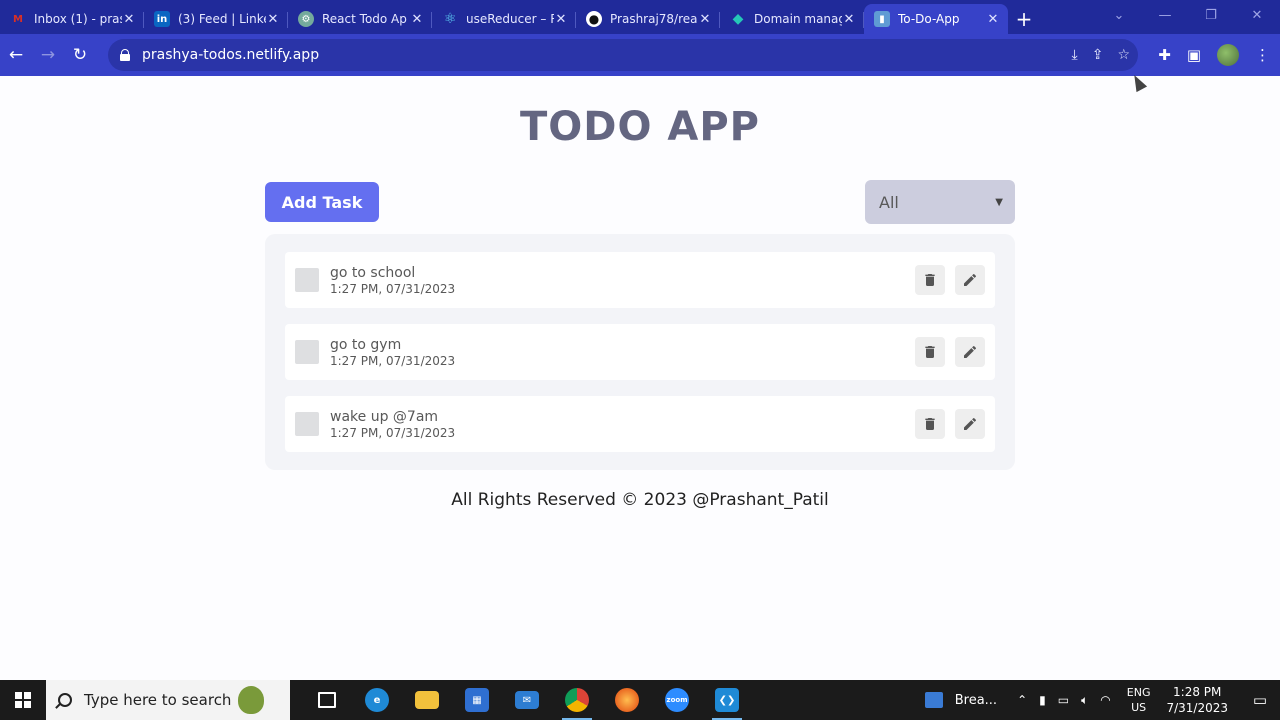 The image size is (1280, 720). I want to click on reload-icon: ↻, so click(80, 55).